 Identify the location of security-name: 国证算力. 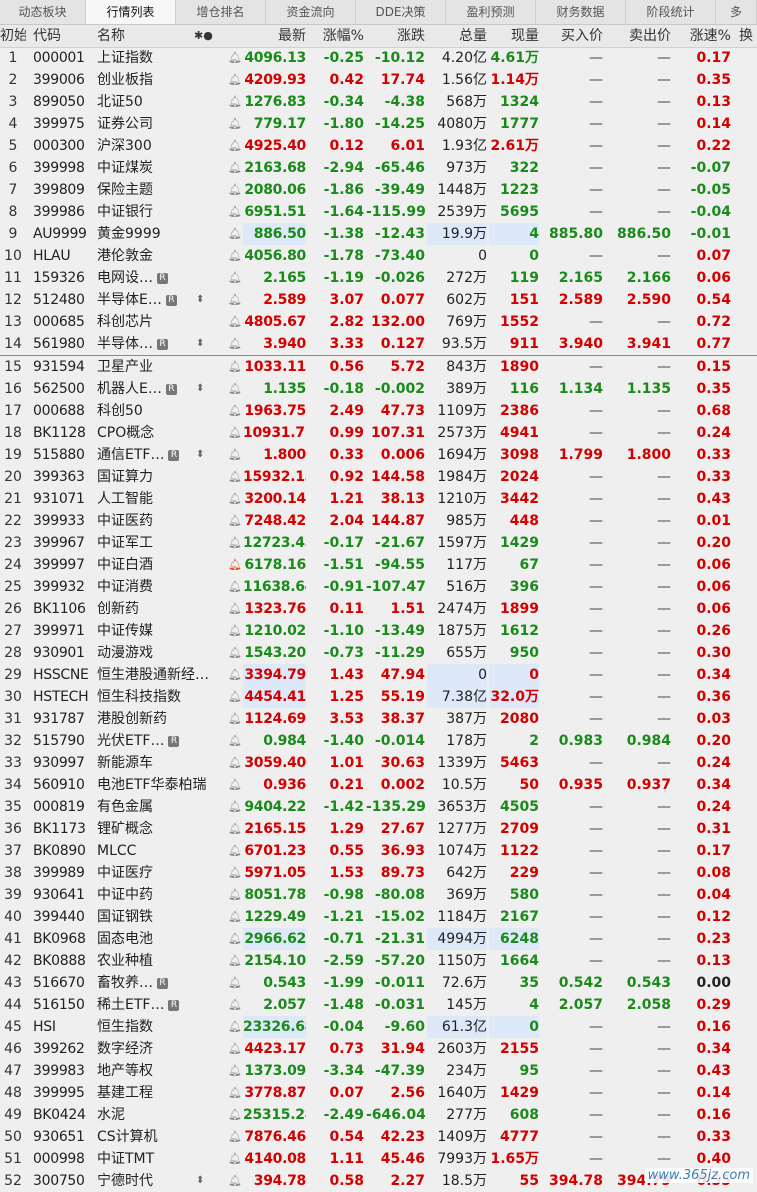
(162, 477).